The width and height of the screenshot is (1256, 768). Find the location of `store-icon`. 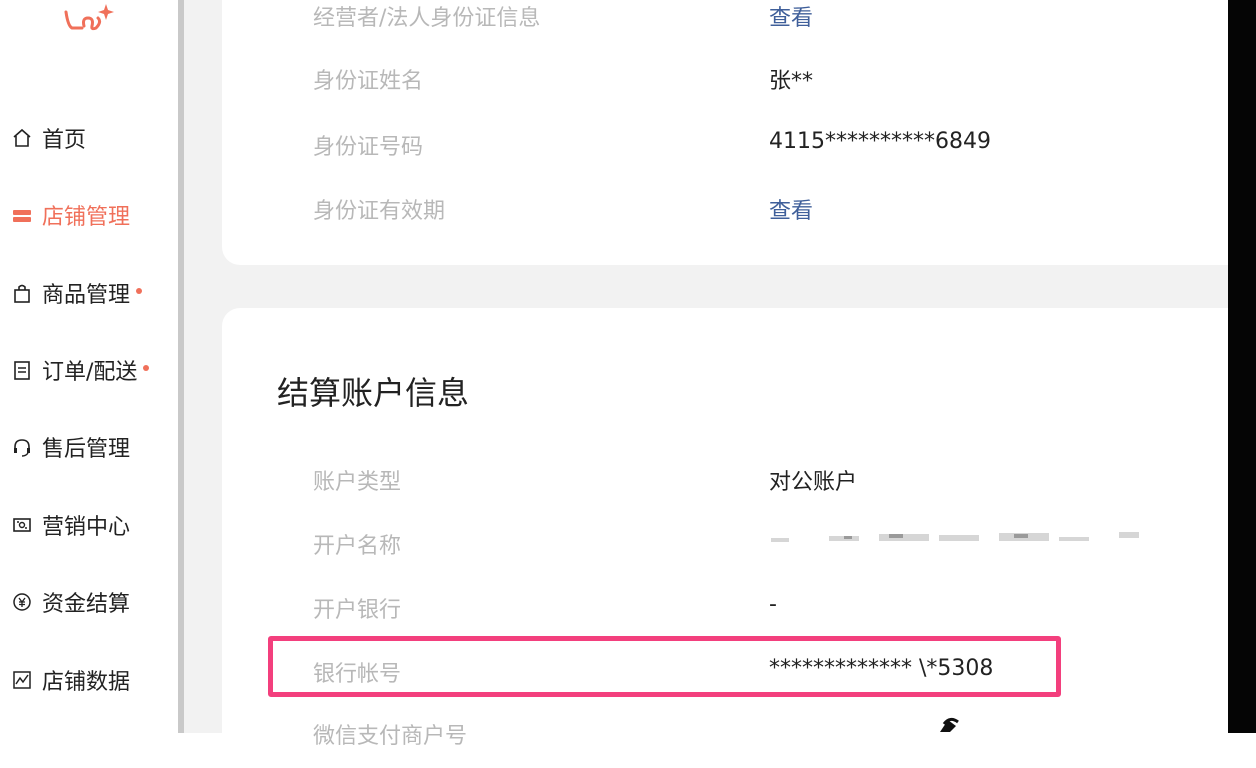

store-icon is located at coordinates (22, 215).